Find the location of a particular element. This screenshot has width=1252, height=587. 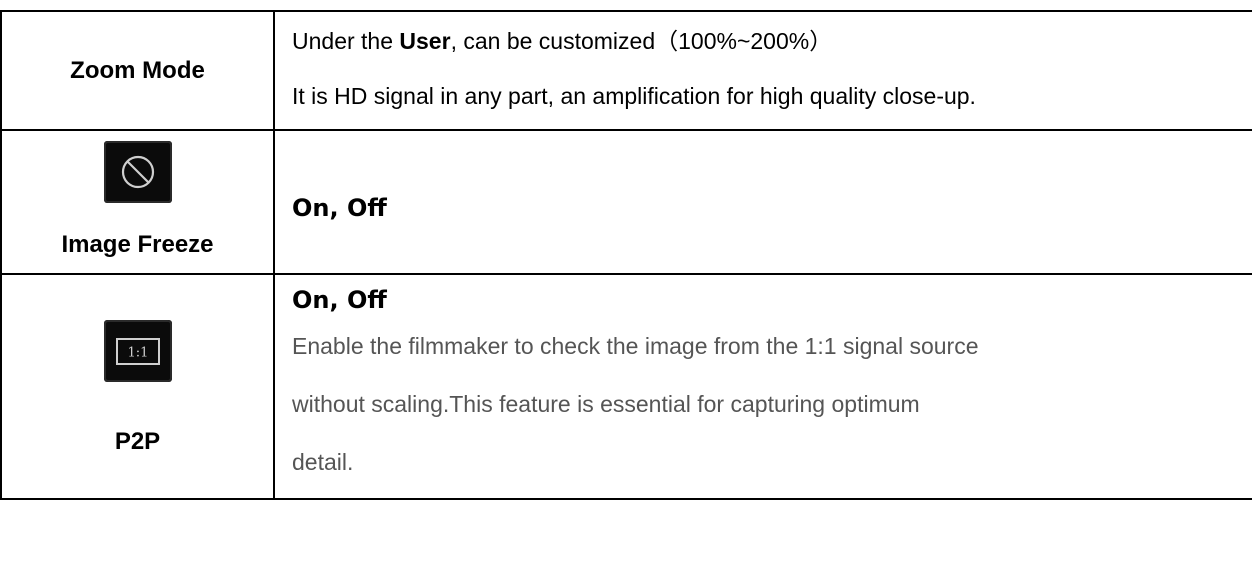

p2p-label-cell: 1:1 P2P is located at coordinates (137, 386).